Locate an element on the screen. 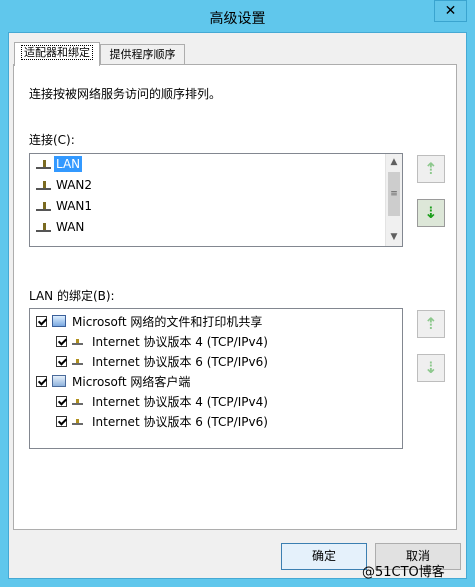  connection-name: WAN1 is located at coordinates (74, 206).